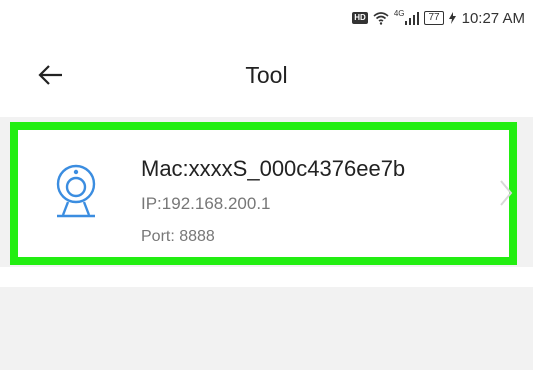 The width and height of the screenshot is (533, 370). Describe the element at coordinates (399, 13) in the screenshot. I see `network-type-label: 4G` at that location.